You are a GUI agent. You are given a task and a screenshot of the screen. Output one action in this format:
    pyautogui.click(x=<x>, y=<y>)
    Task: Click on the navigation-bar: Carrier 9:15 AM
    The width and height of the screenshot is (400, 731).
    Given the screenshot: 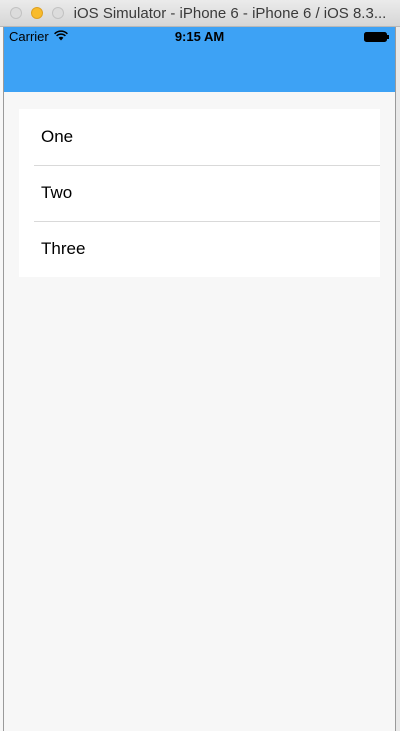 What is the action you would take?
    pyautogui.click(x=199, y=59)
    